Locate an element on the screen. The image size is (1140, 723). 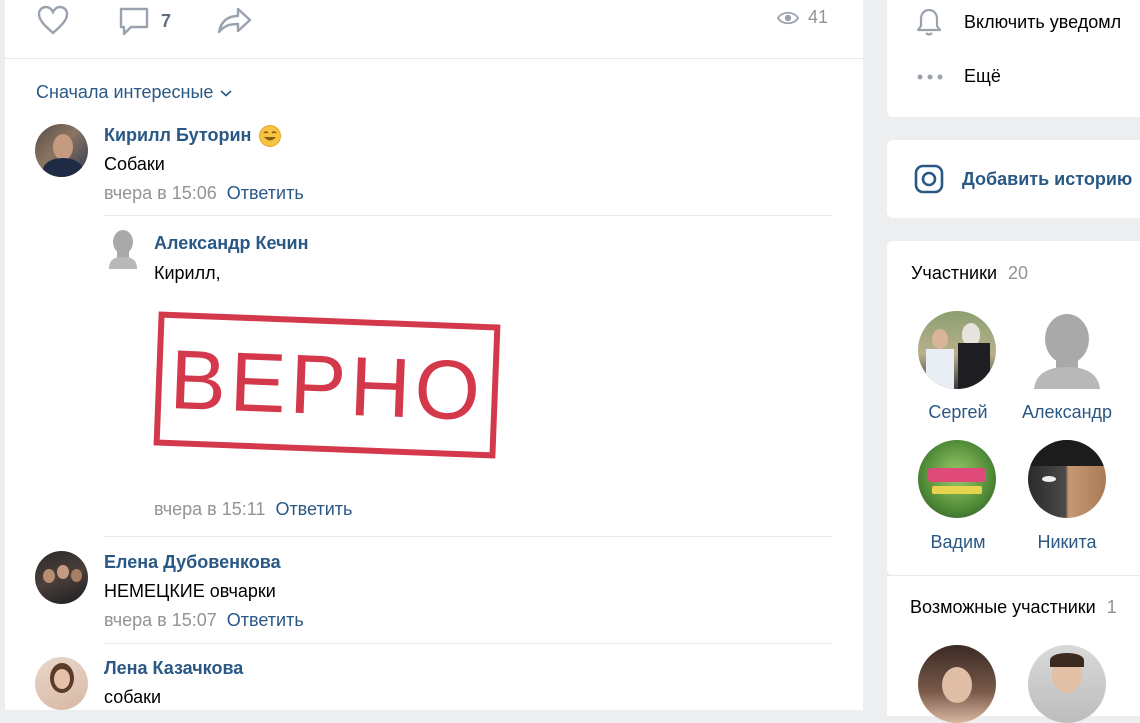
share-button is located at coordinates (235, 22).